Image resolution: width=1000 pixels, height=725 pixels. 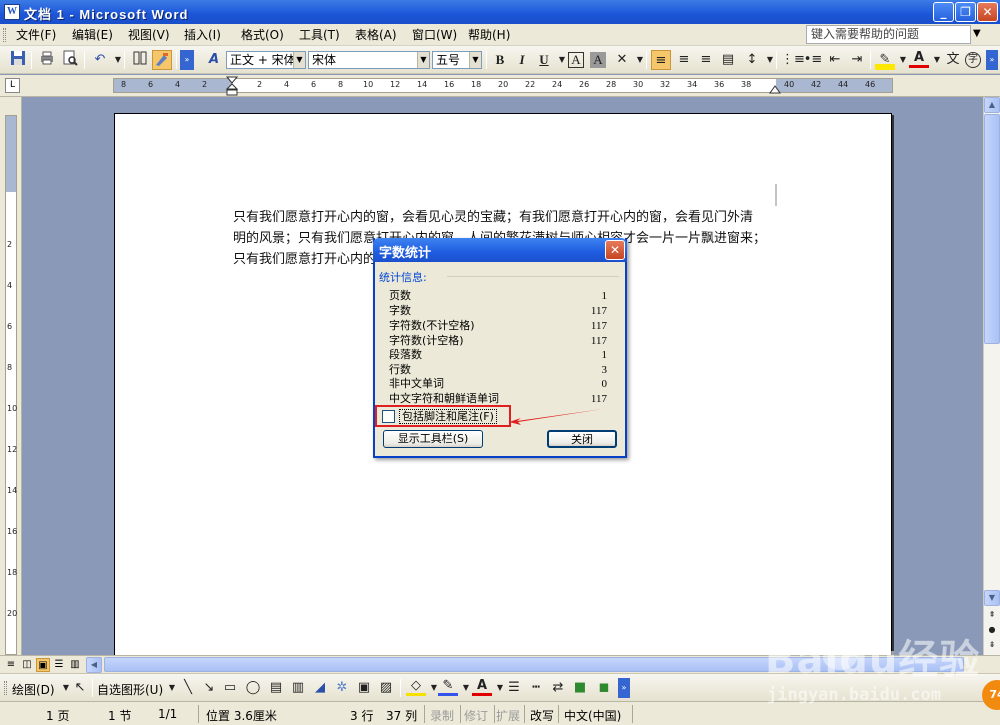 What do you see at coordinates (5, 688) in the screenshot?
I see `toolbar-grip` at bounding box center [5, 688].